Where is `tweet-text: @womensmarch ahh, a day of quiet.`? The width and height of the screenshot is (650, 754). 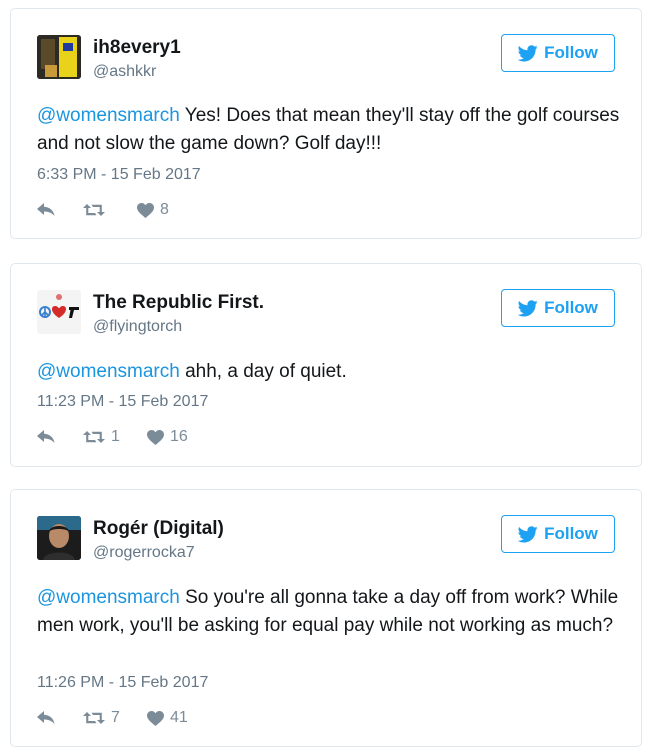
tweet-text: @womensmarch ahh, a day of quiet. is located at coordinates (332, 372).